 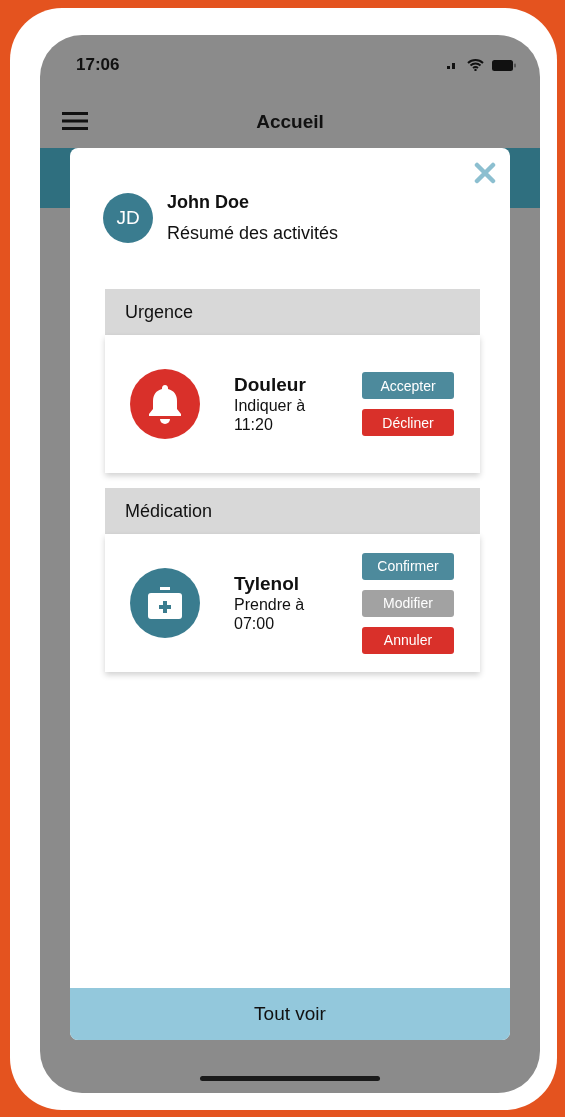 What do you see at coordinates (408, 566) in the screenshot?
I see `action-button: Confirmer` at bounding box center [408, 566].